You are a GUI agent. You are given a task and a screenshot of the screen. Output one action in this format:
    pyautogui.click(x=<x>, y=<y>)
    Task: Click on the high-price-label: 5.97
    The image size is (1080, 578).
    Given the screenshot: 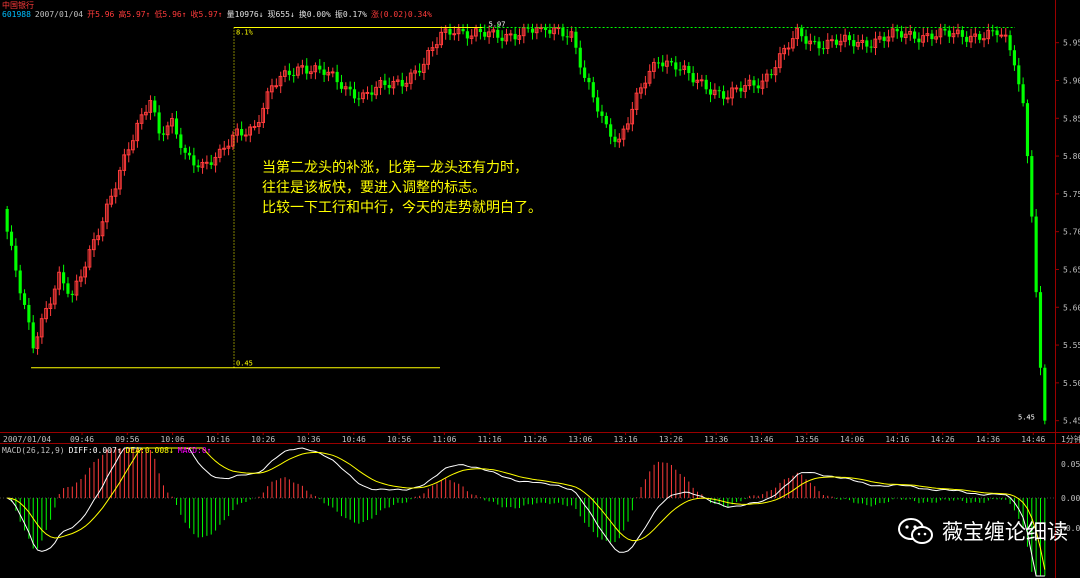 What is the action you would take?
    pyautogui.click(x=497, y=25)
    